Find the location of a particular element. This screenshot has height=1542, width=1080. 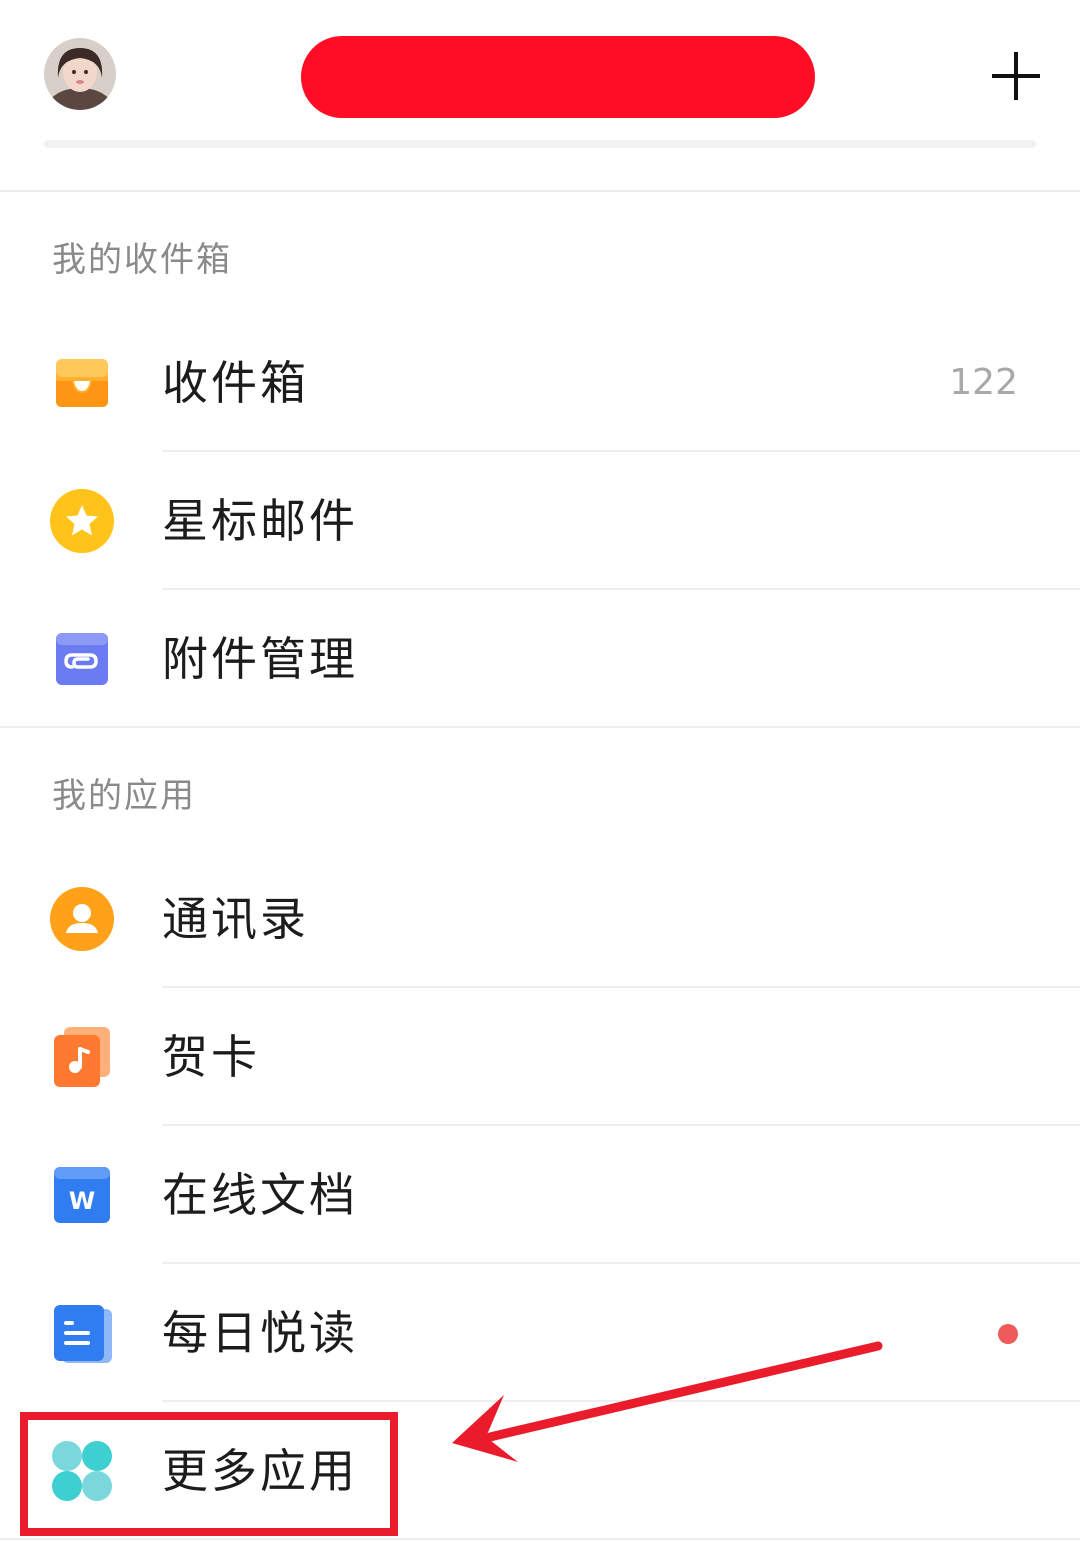

unread-dot is located at coordinates (1008, 1334).